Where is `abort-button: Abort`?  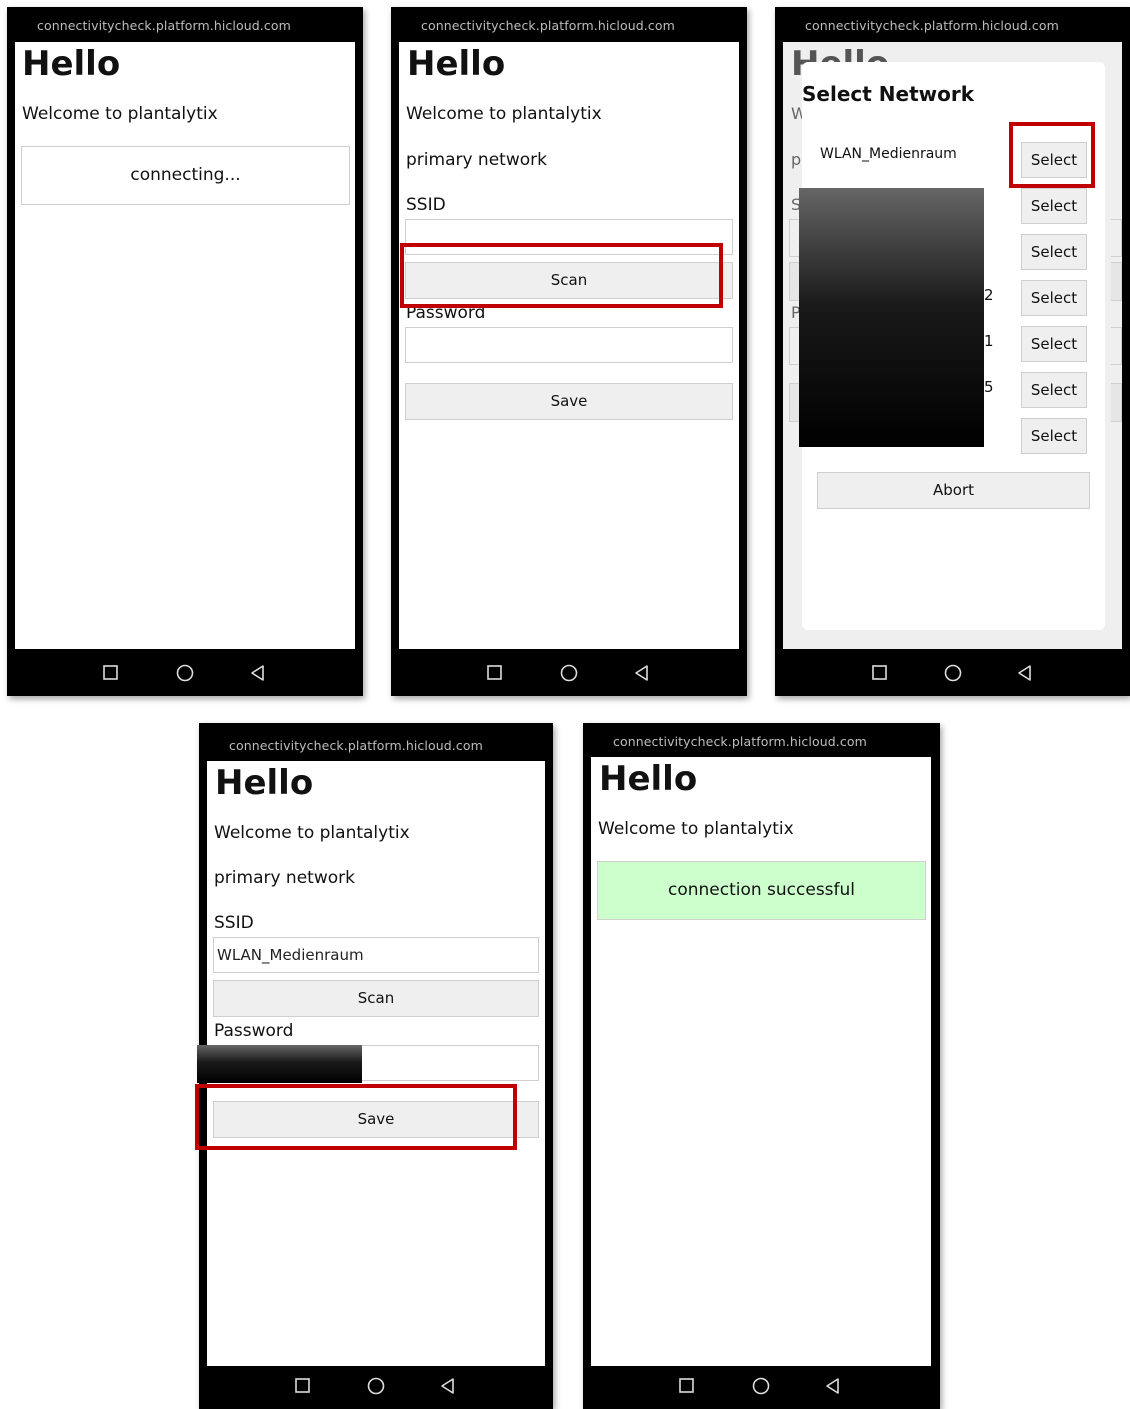 abort-button: Abort is located at coordinates (953, 490).